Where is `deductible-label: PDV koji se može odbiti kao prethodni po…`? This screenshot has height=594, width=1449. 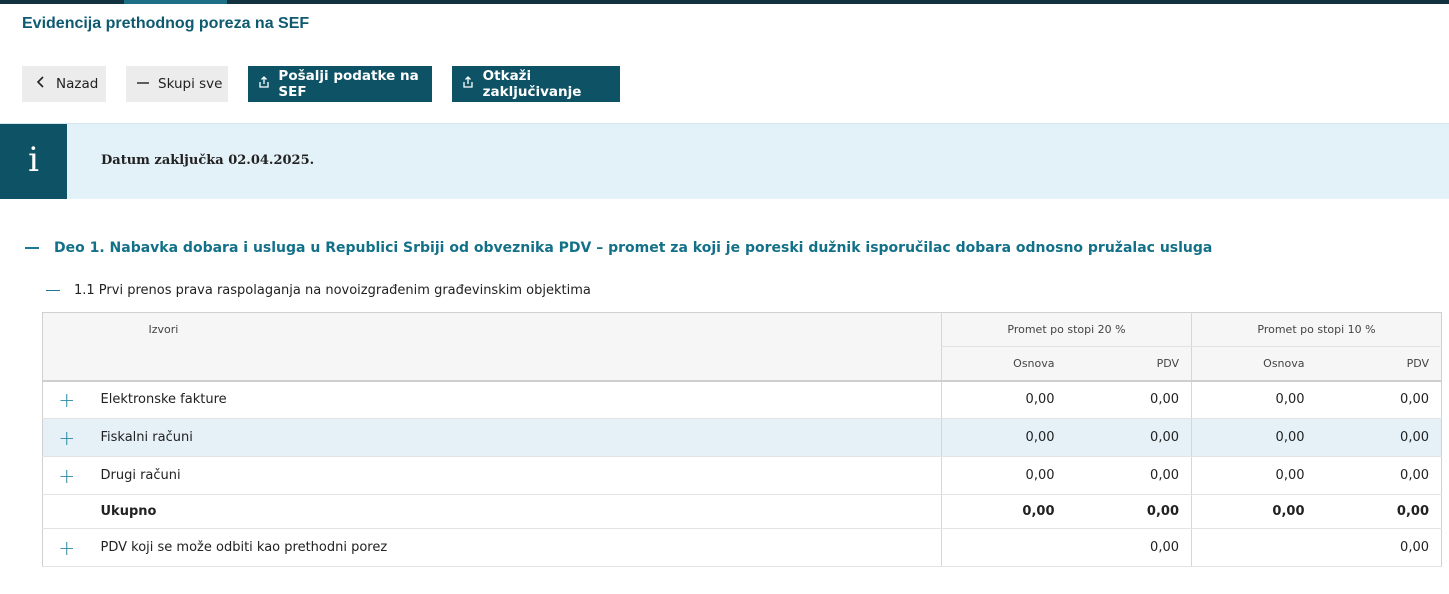 deductible-label: PDV koji se može odbiti kao prethodni po… is located at coordinates (516, 547).